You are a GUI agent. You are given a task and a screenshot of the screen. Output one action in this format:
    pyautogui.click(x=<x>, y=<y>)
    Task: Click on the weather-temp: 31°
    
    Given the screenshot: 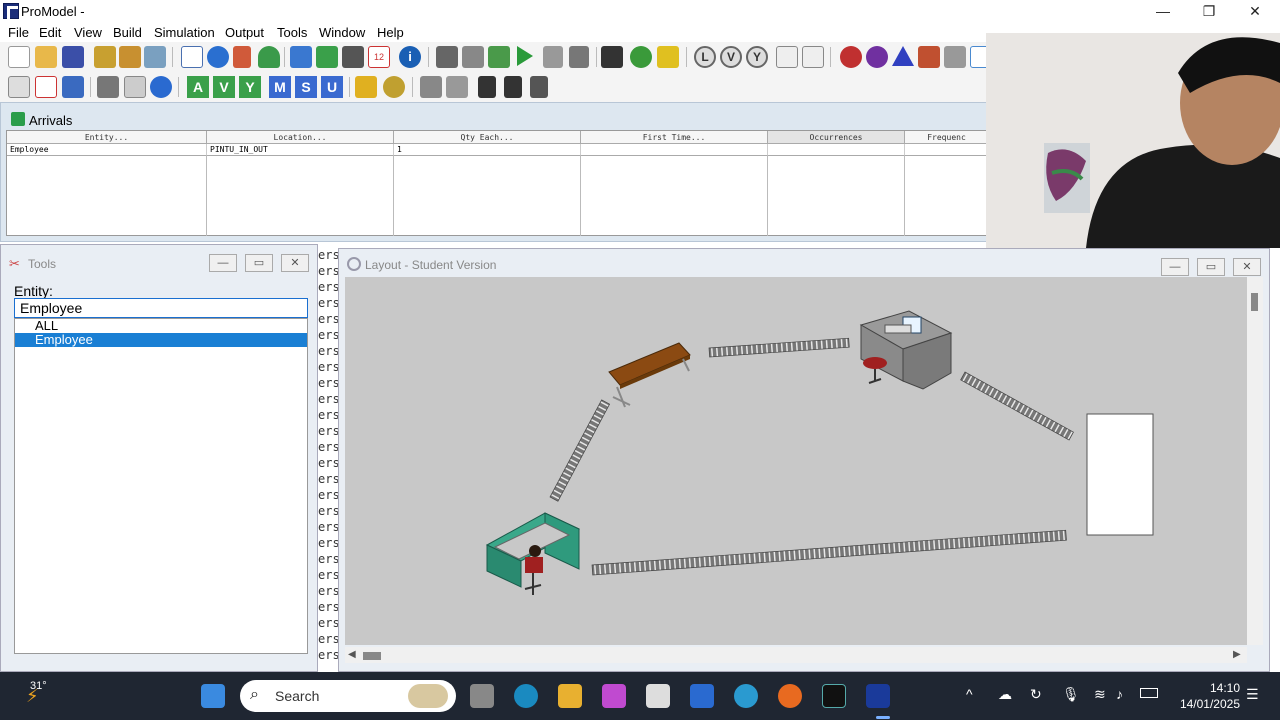 What is the action you would take?
    pyautogui.click(x=38, y=686)
    